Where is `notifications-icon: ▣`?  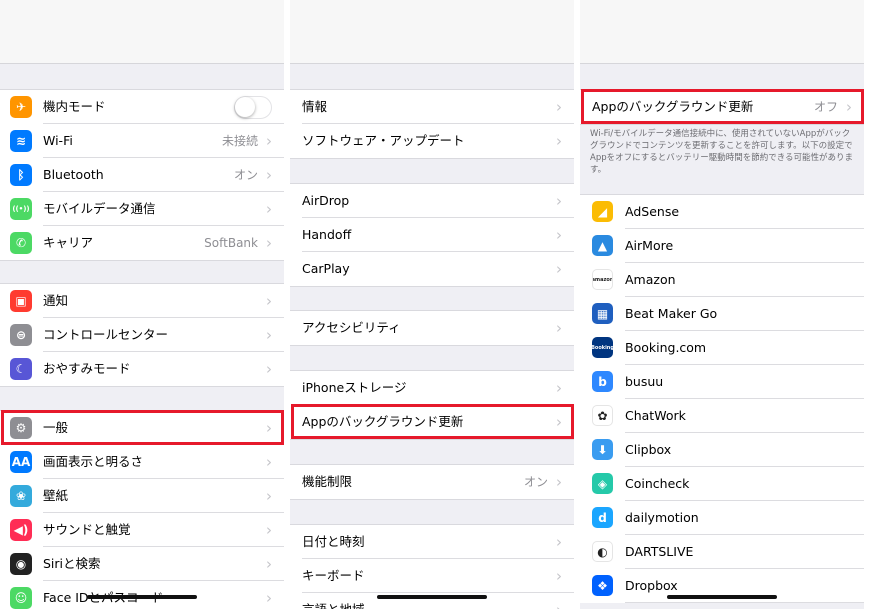
notifications-icon: ▣ is located at coordinates (21, 301).